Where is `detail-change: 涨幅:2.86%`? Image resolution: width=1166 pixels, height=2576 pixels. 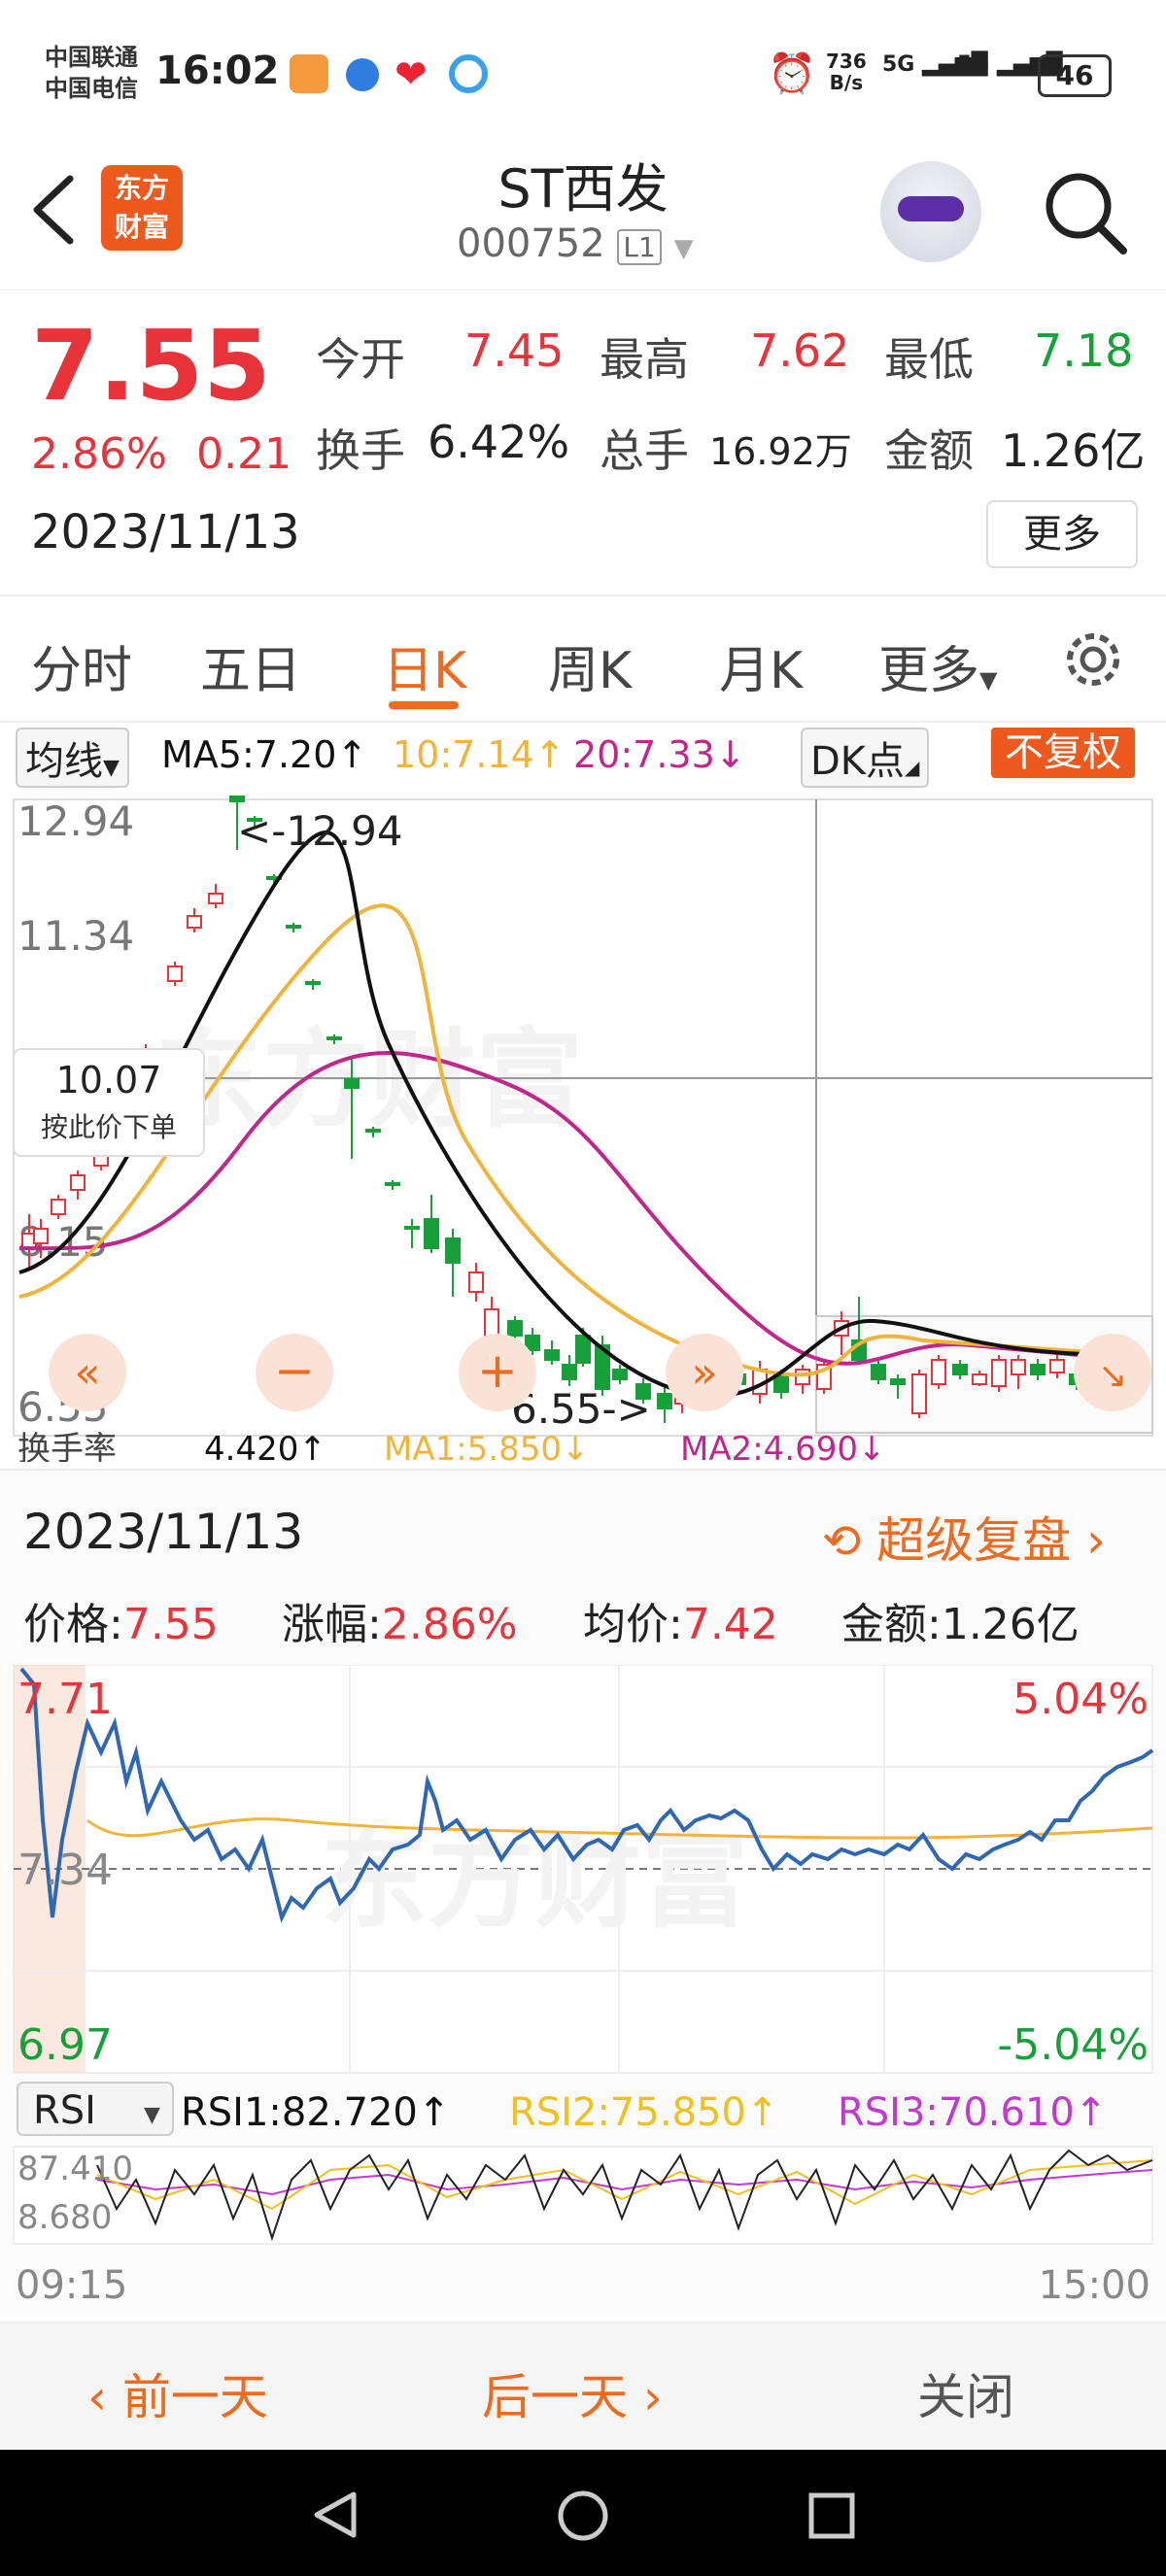
detail-change: 涨幅:2.86% is located at coordinates (400, 1620).